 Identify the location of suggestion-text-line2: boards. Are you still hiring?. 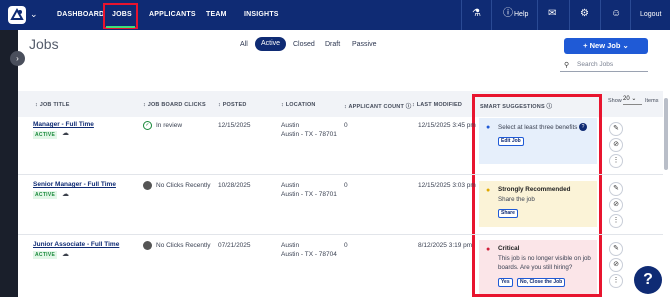
(535, 267).